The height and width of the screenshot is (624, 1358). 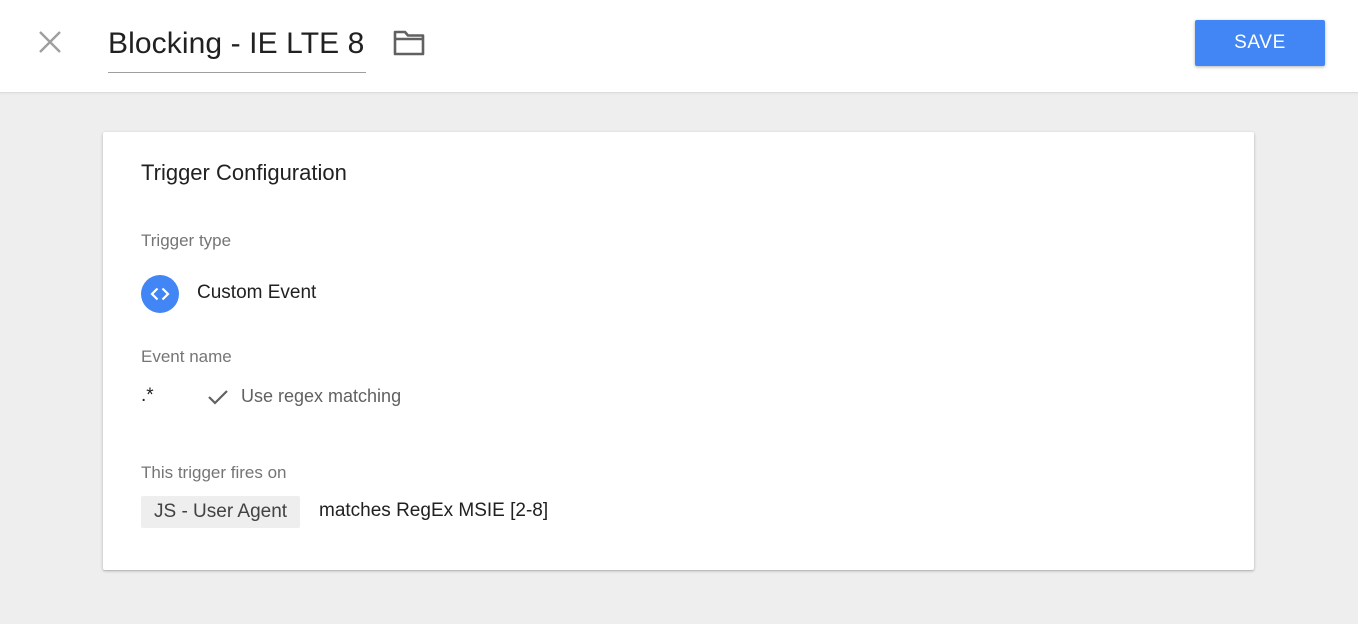 What do you see at coordinates (257, 292) in the screenshot?
I see `trigger-type-value: Custom Event` at bounding box center [257, 292].